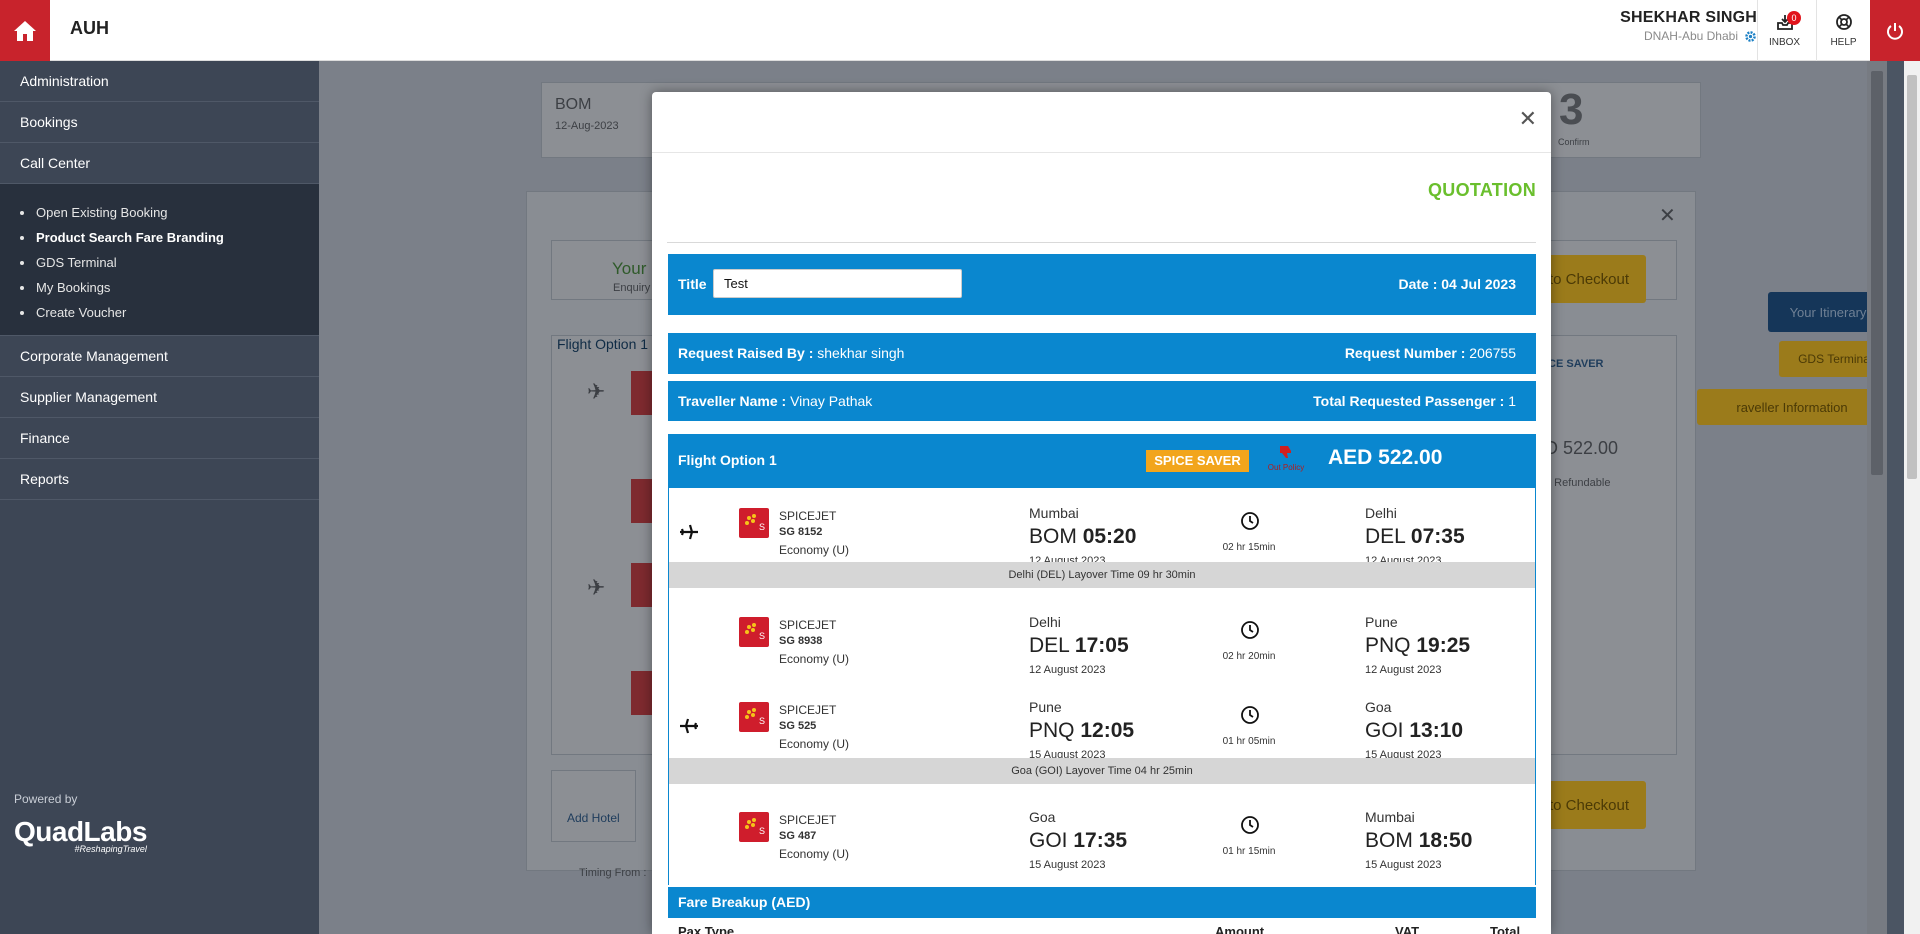 Image resolution: width=1920 pixels, height=934 pixels. Describe the element at coordinates (1912, 497) in the screenshot. I see `page-scrollbar` at that location.